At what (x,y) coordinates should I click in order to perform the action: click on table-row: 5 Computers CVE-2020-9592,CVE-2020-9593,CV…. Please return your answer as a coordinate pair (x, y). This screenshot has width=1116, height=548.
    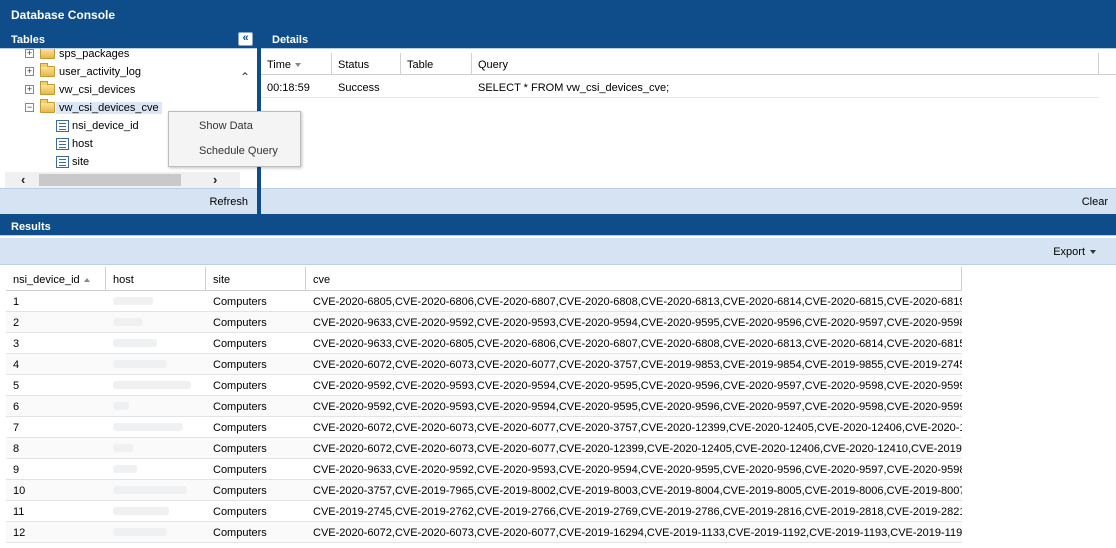
    Looking at the image, I should click on (484, 385).